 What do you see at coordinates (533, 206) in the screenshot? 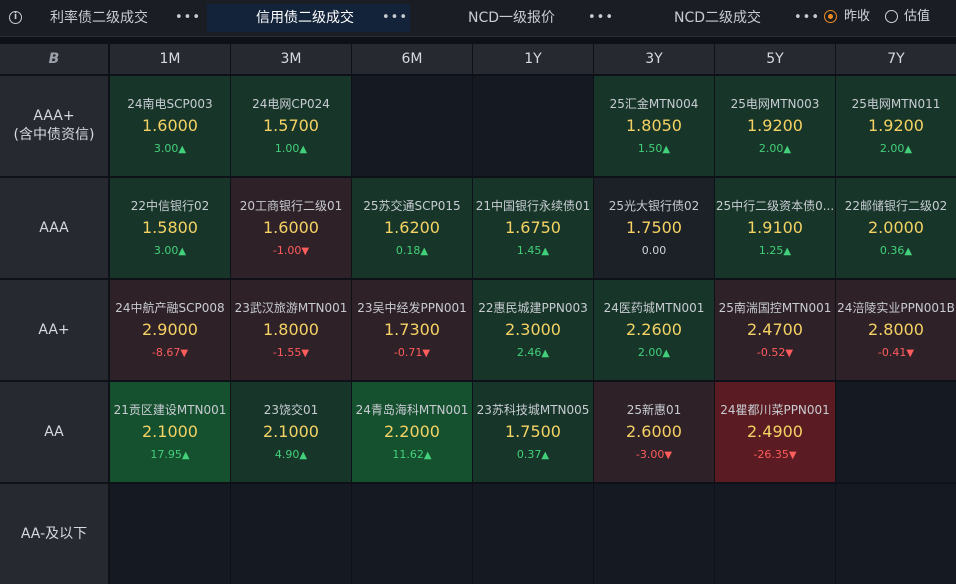
I see `bond-name: 21中国银行永续债01` at bounding box center [533, 206].